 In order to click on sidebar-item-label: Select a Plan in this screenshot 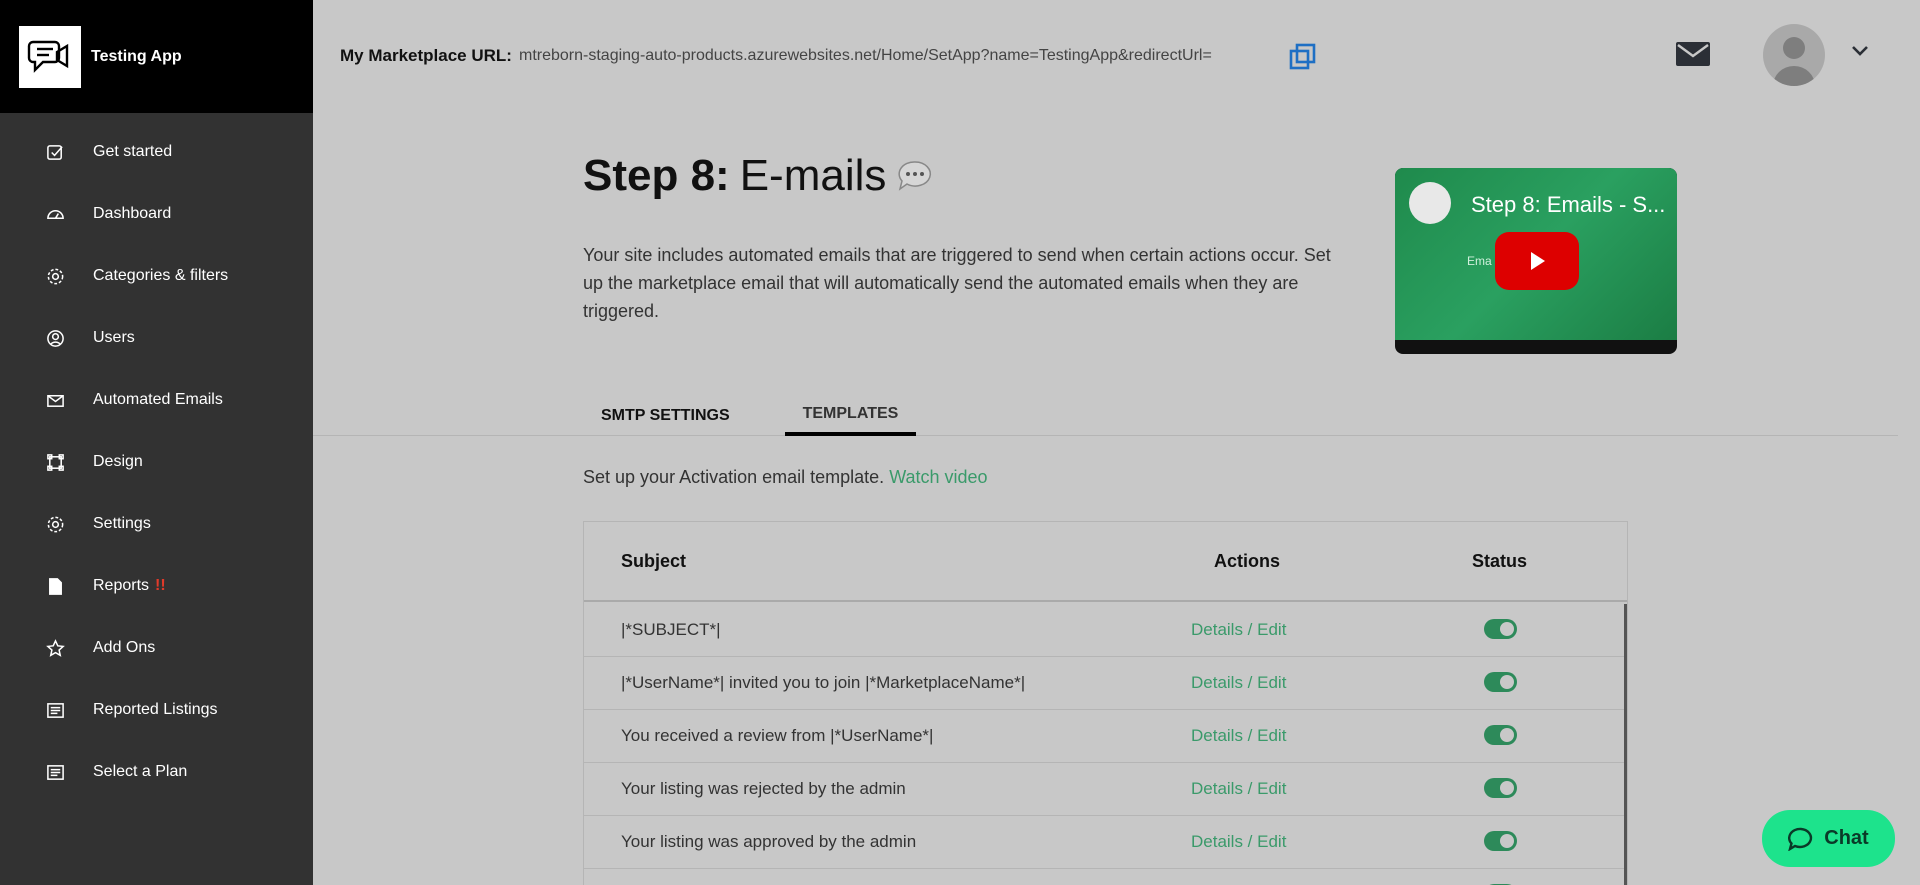, I will do `click(140, 771)`.